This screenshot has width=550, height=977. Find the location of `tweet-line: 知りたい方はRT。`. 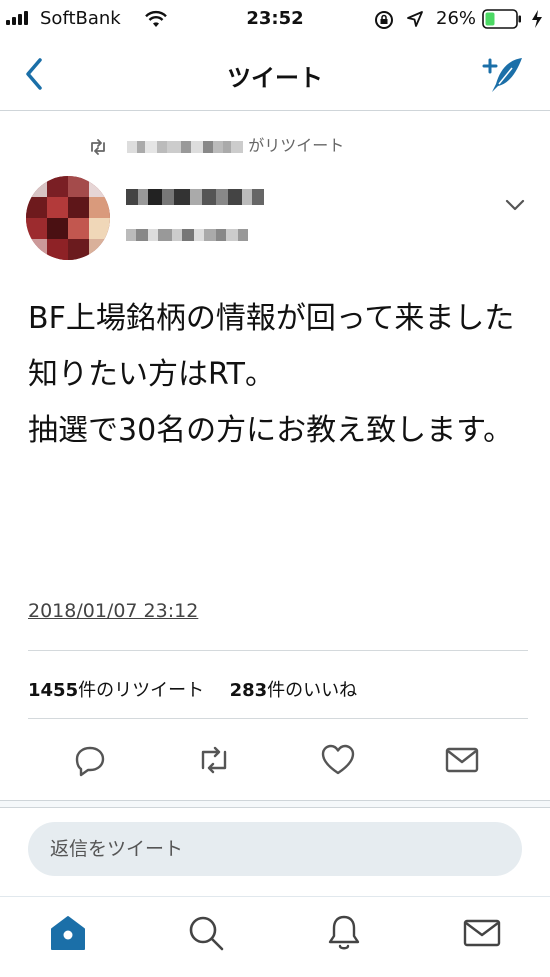

tweet-line: 知りたい方はRT。 is located at coordinates (151, 374).